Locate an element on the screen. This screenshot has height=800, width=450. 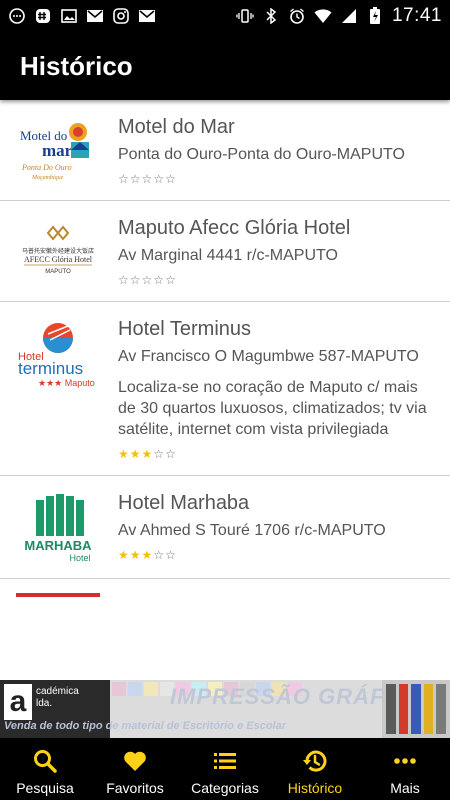
ad-binders-image is located at coordinates (416, 709).